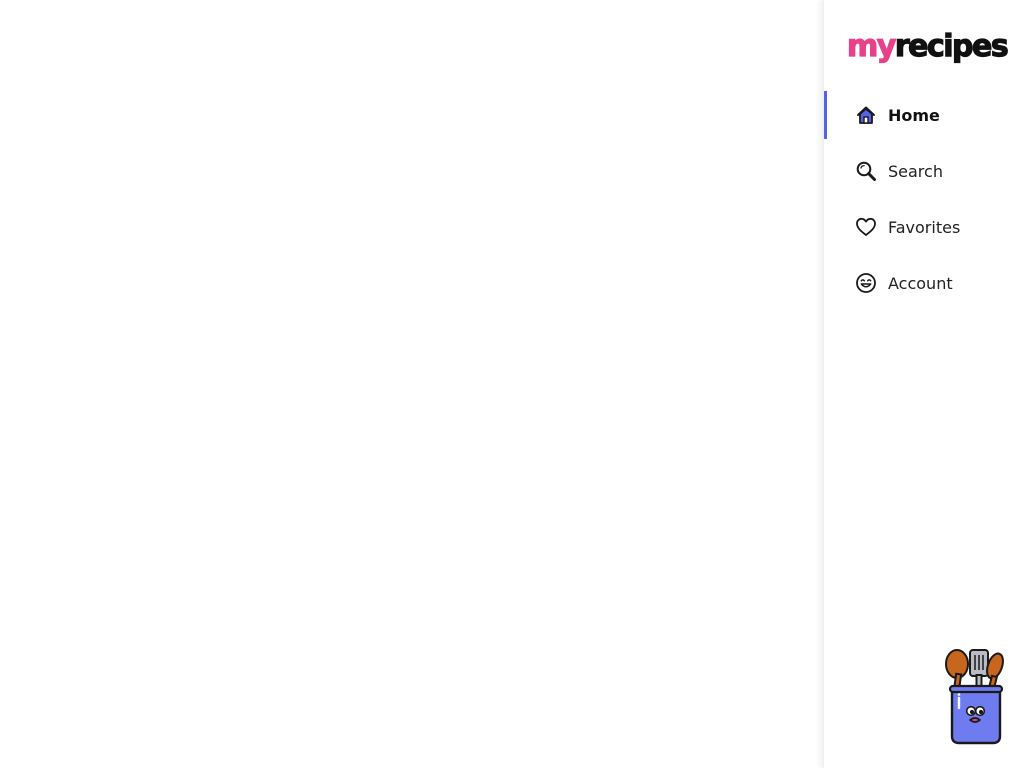 The image size is (1024, 768). I want to click on myrecipes-logo: myrecipes, so click(928, 48).